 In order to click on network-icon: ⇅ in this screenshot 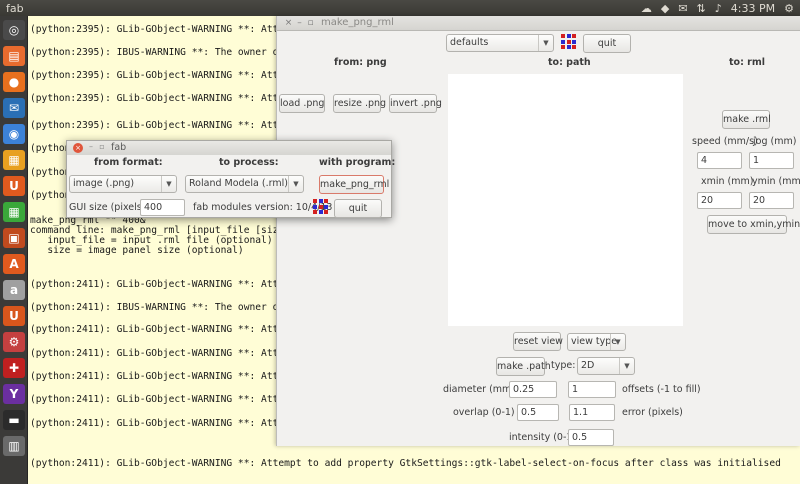, I will do `click(701, 8)`.